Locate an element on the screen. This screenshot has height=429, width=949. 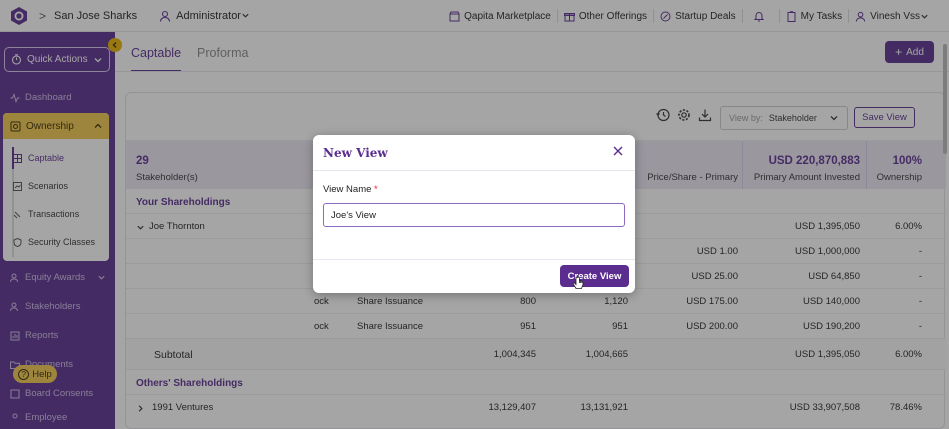
required-mark: * is located at coordinates (376, 189).